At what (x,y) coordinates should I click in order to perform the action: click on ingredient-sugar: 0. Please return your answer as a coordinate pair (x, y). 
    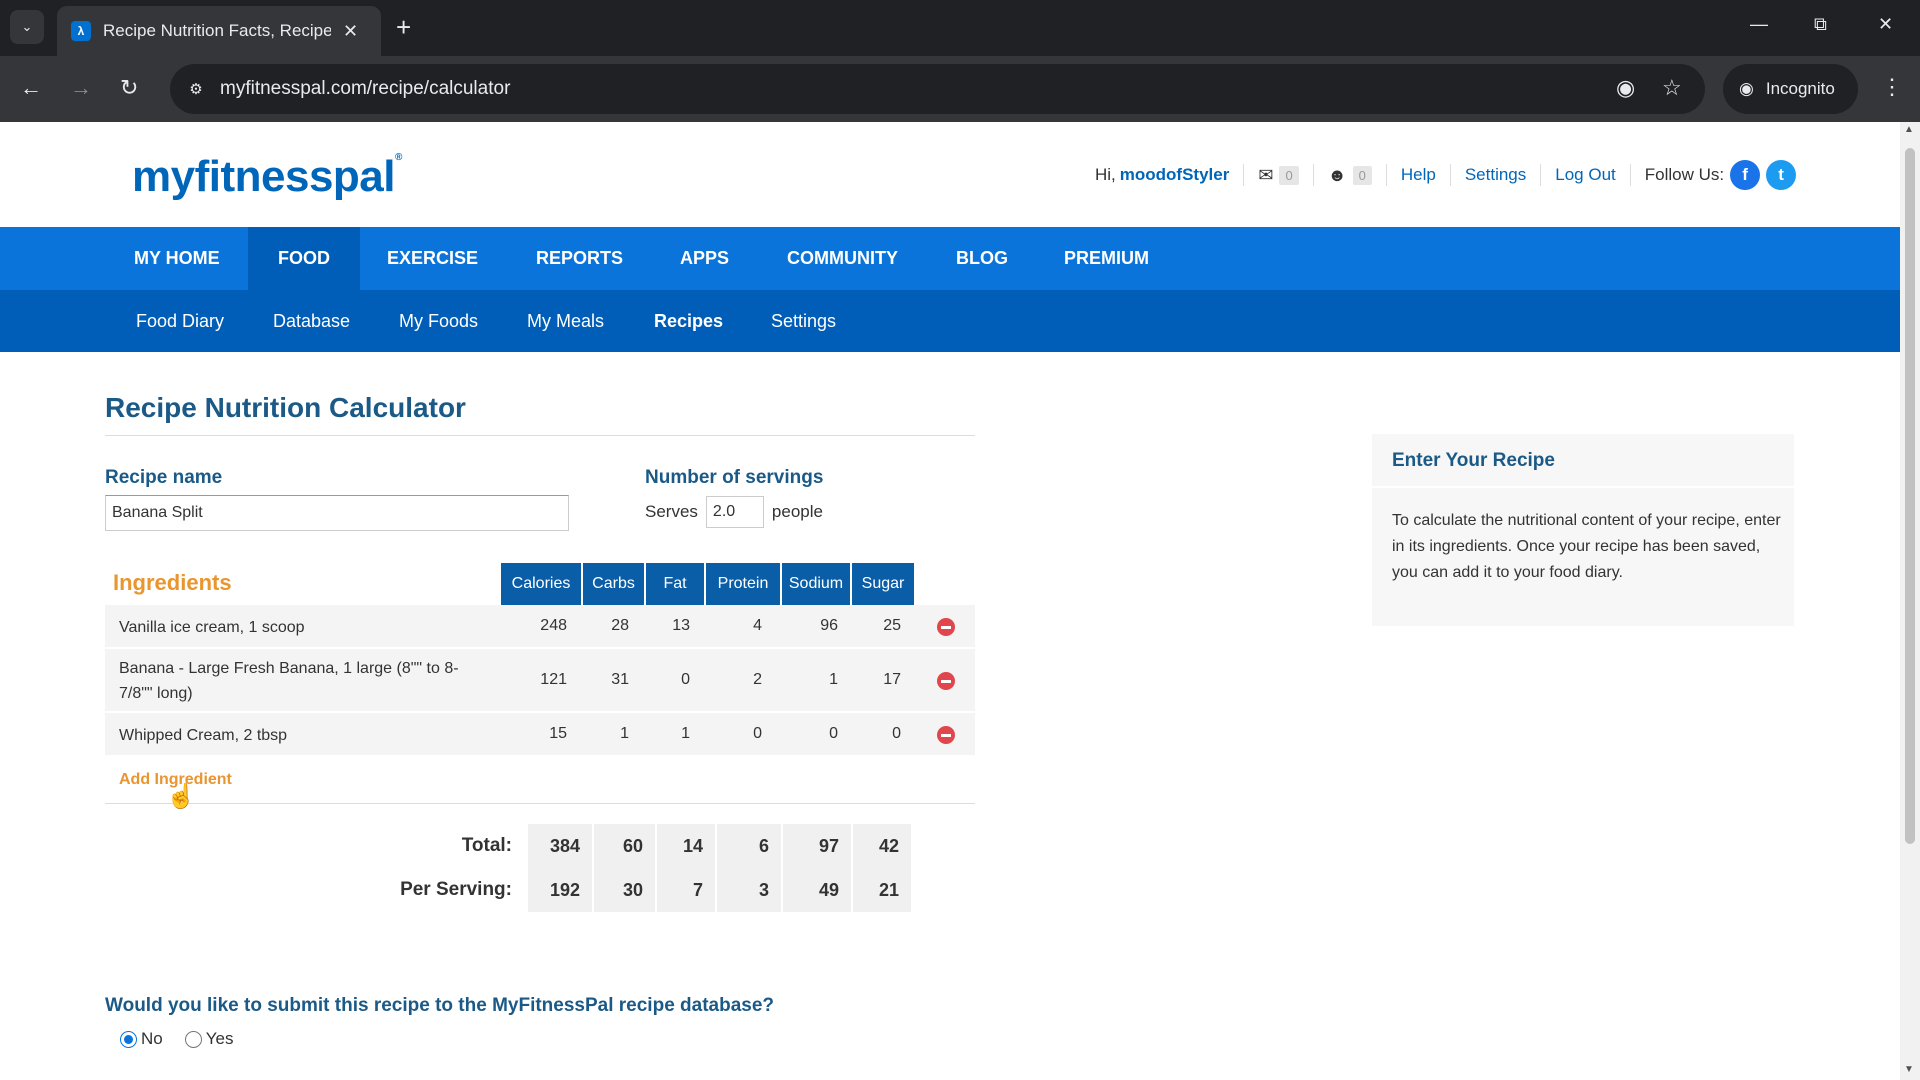
    Looking at the image, I should click on (896, 733).